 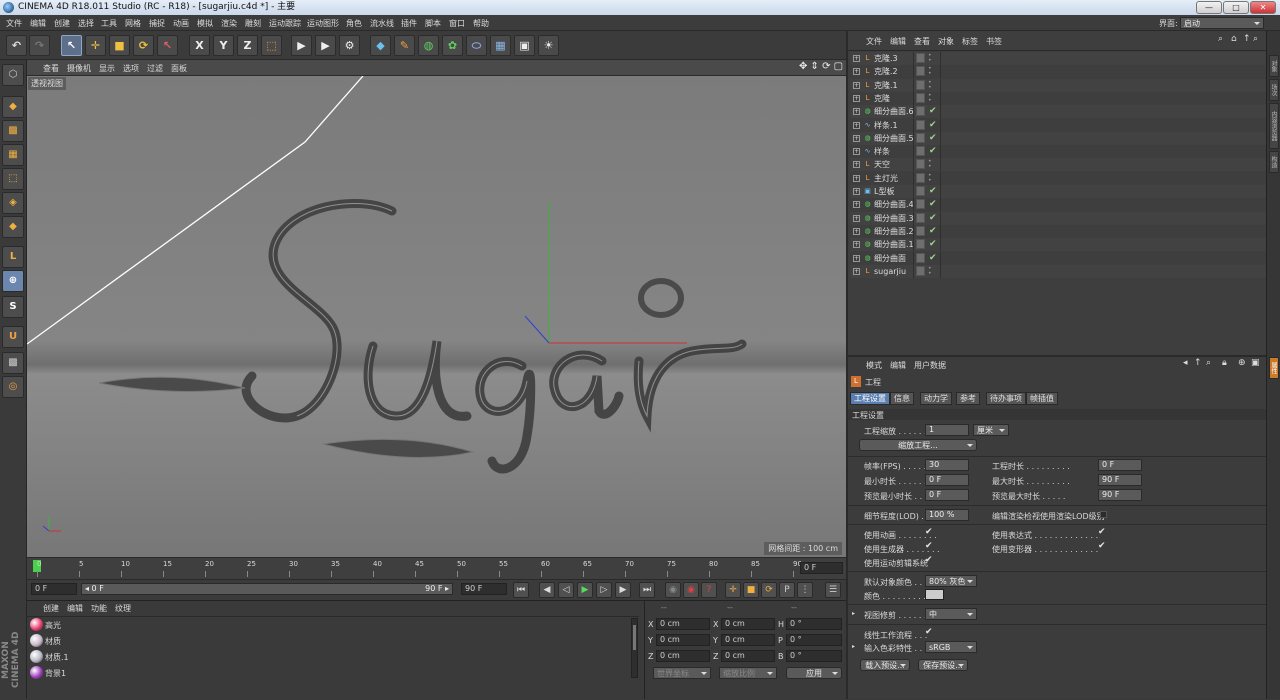 What do you see at coordinates (1058, 58) in the screenshot?
I see `object-row: + L 克隆.3 • •` at bounding box center [1058, 58].